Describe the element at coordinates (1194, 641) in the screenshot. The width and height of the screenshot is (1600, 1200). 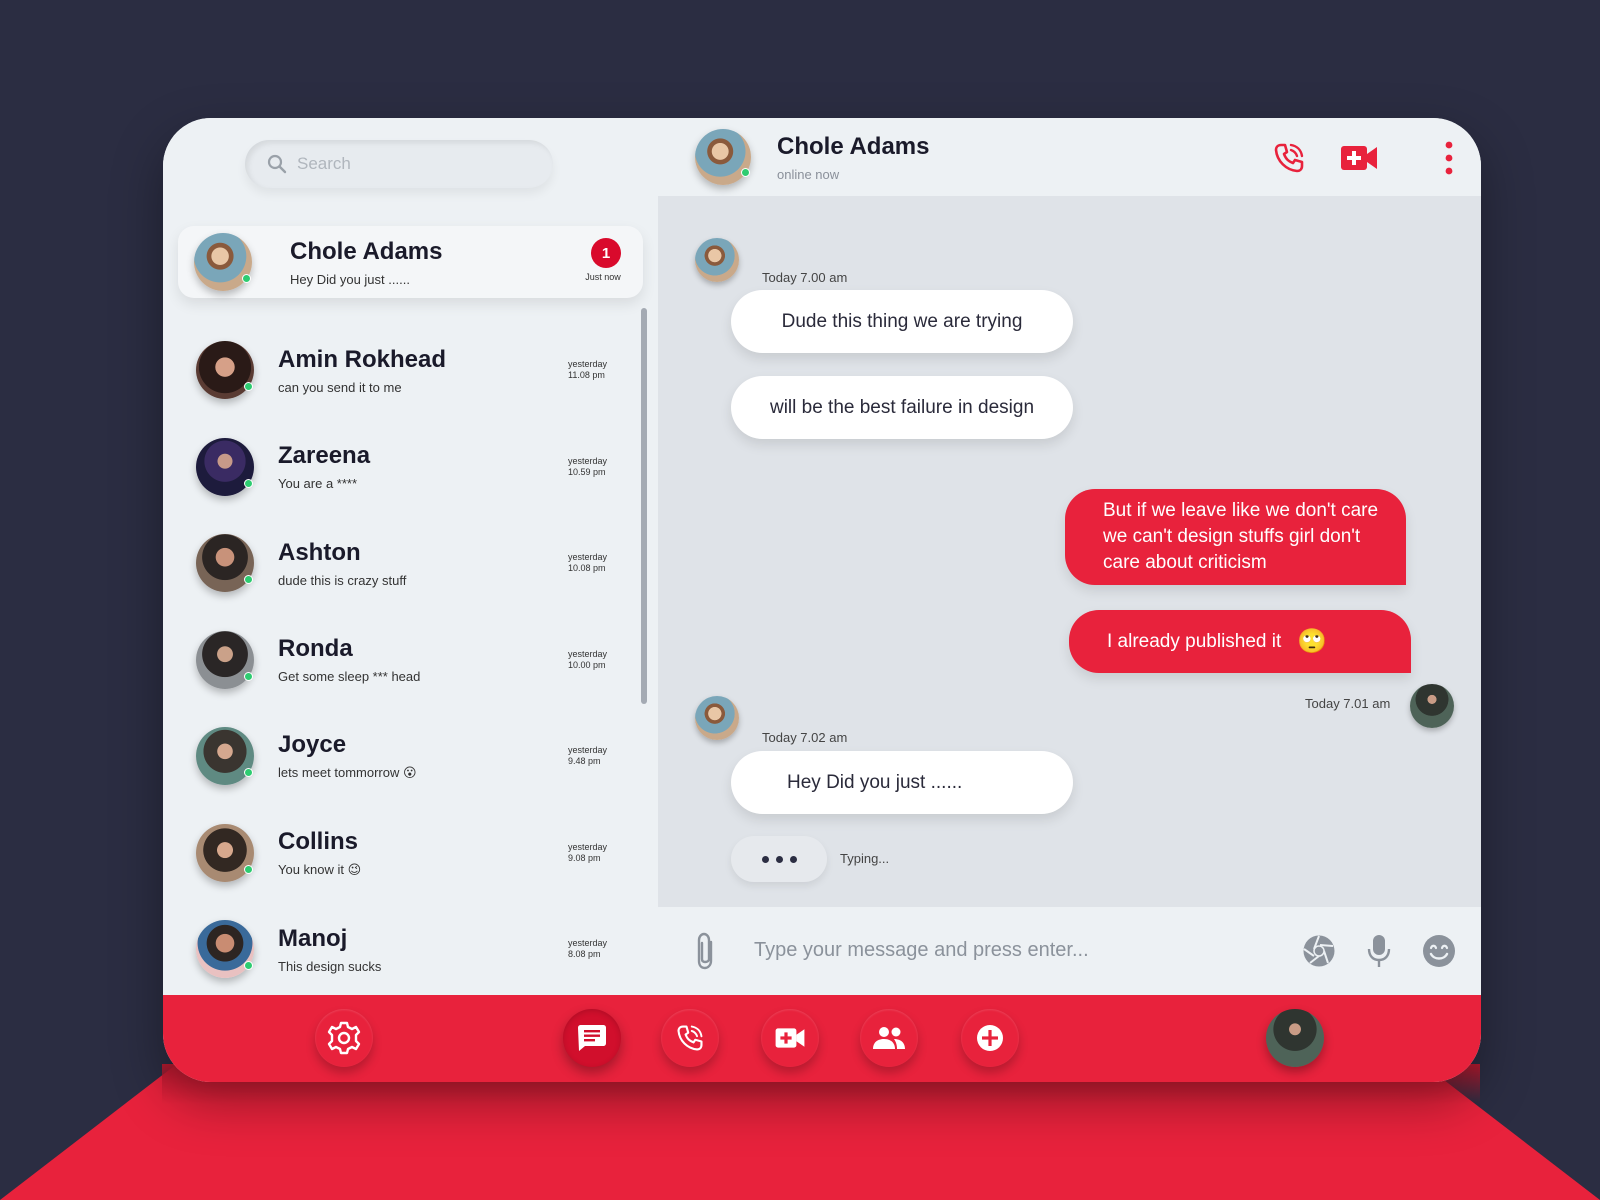
I see `message-text: I already published it` at that location.